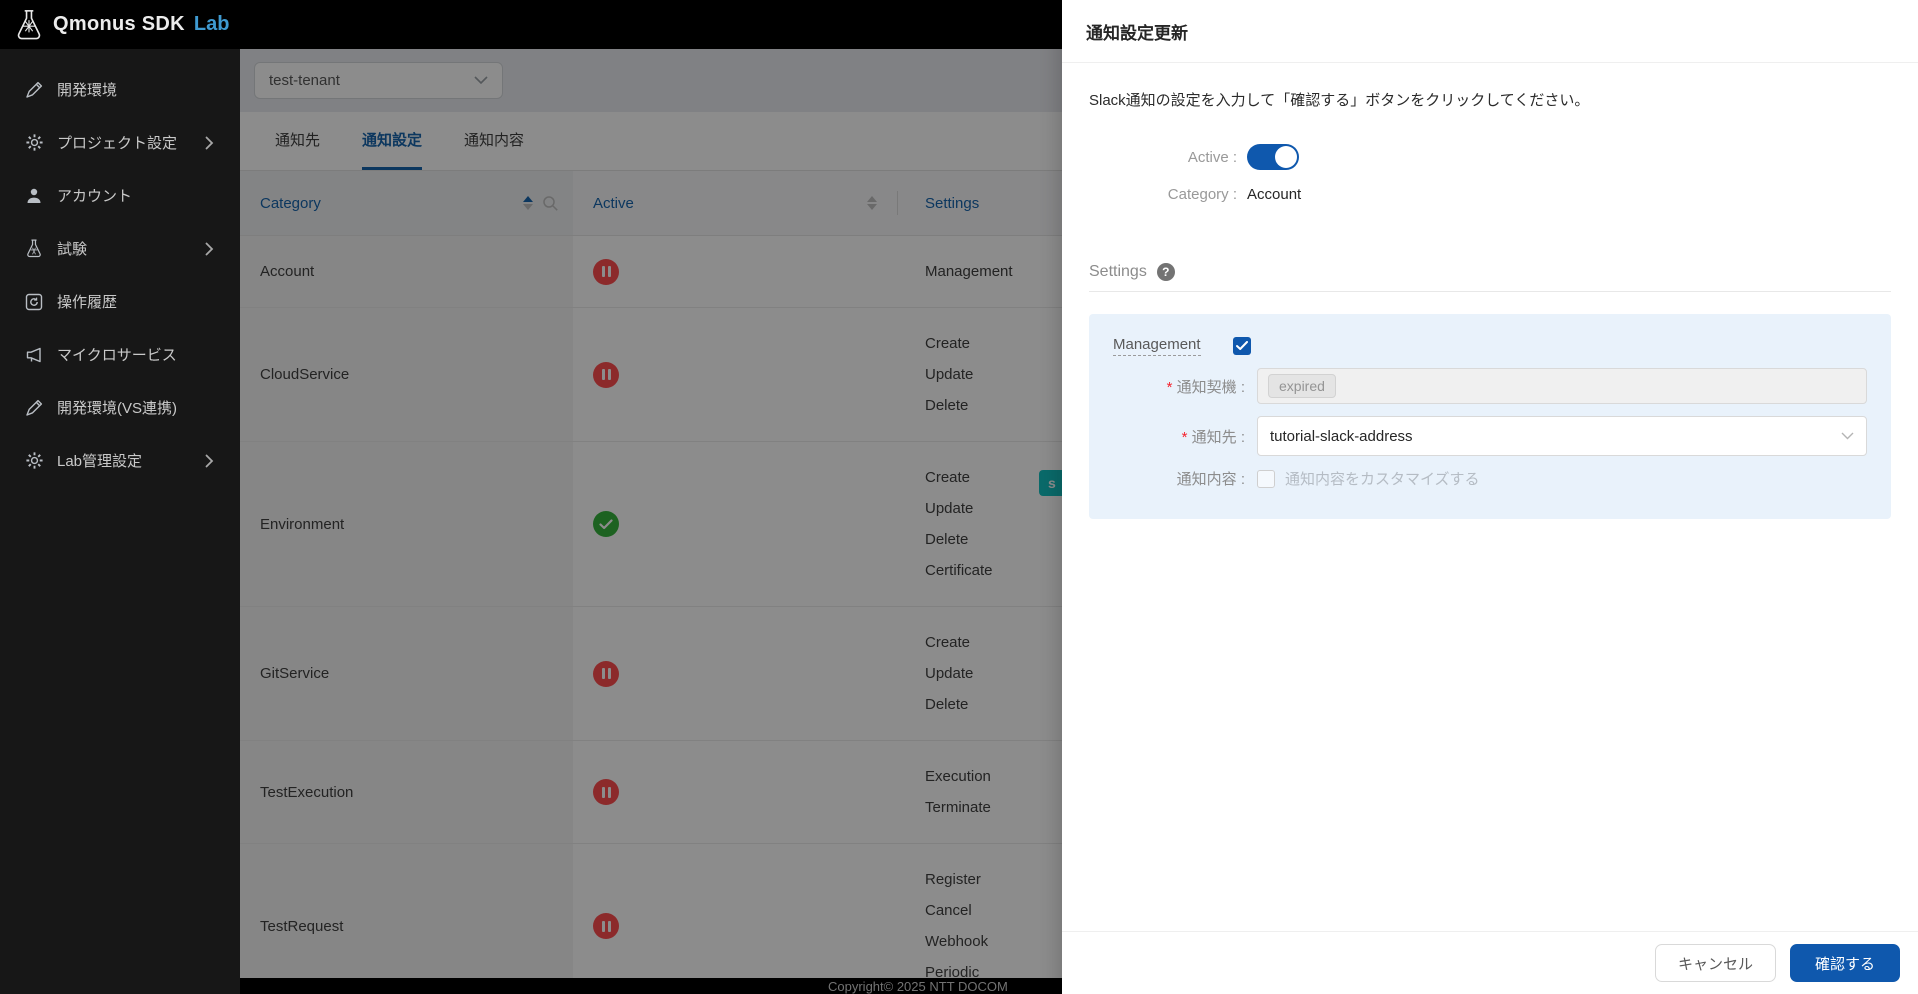 This screenshot has width=1918, height=994. I want to click on category-value: Account, so click(1274, 194).